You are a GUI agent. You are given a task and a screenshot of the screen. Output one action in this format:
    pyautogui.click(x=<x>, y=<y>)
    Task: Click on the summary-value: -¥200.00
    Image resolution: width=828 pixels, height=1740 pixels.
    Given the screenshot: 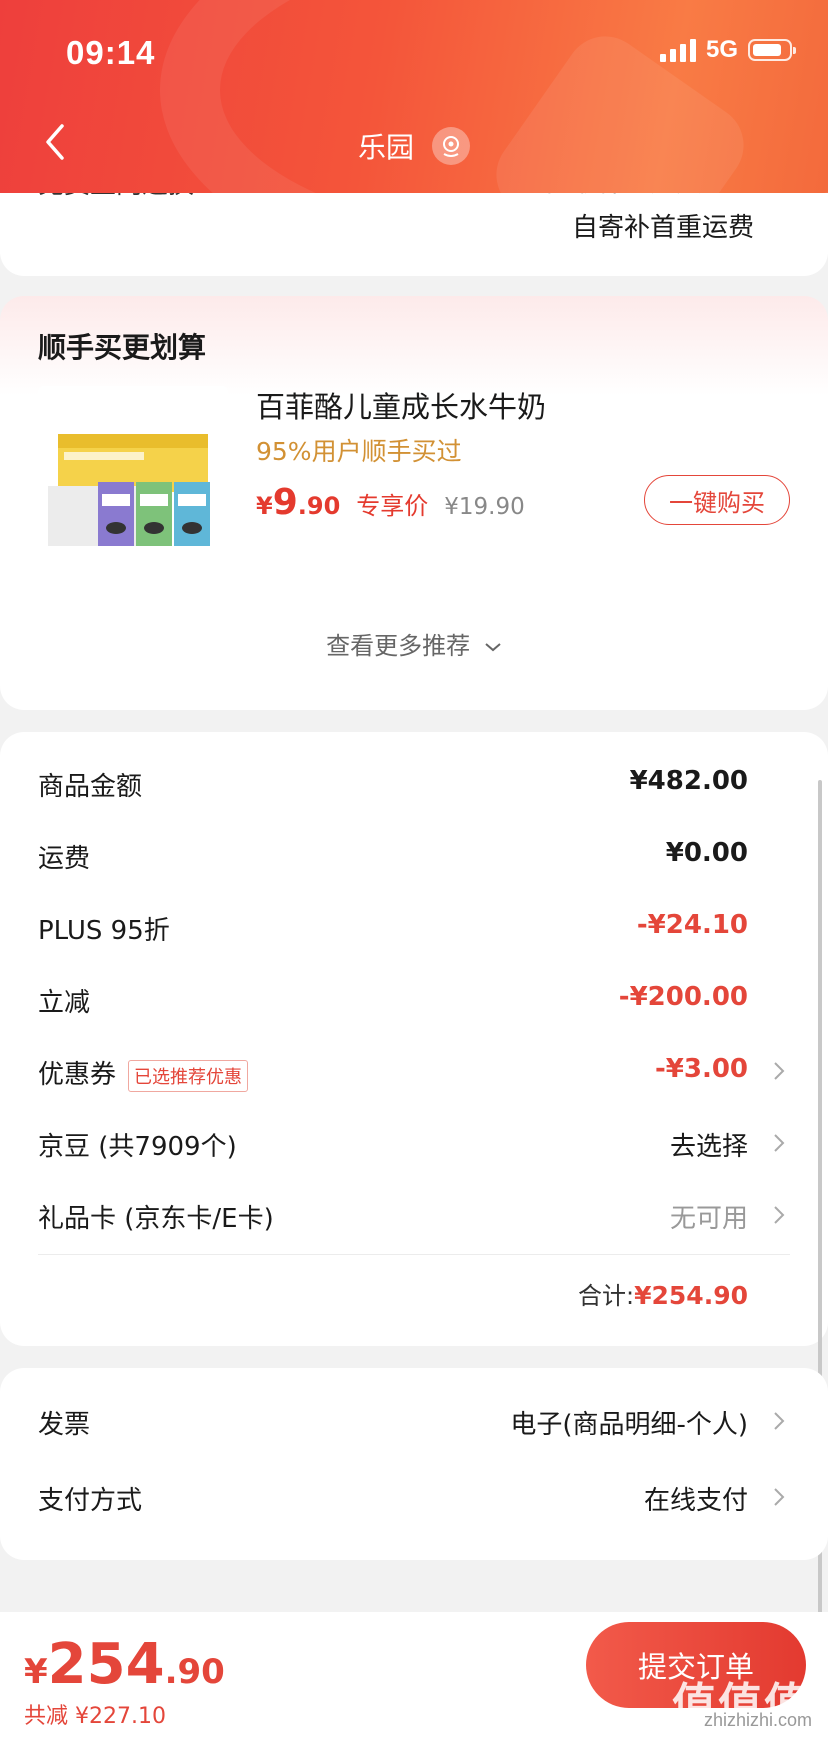 What is the action you would take?
    pyautogui.click(x=683, y=997)
    